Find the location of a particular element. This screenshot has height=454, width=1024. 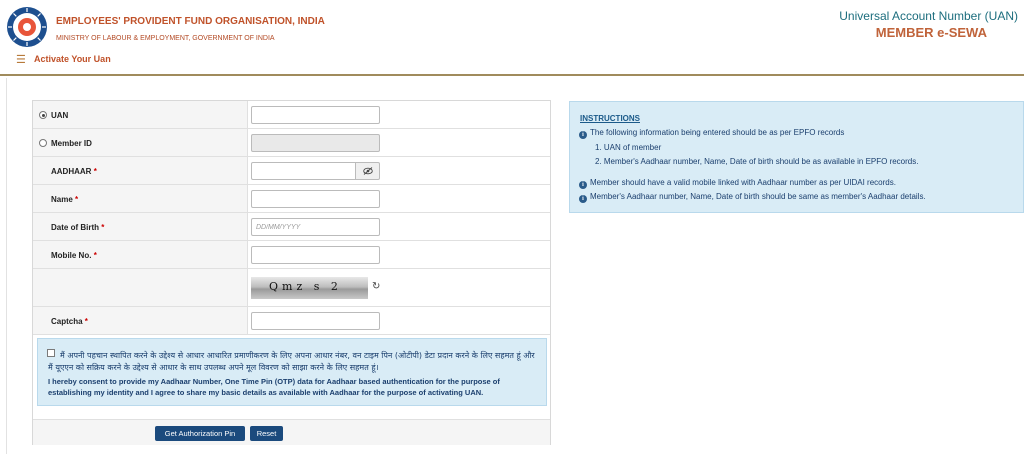

refresh-captcha-icon: ↻ is located at coordinates (376, 286).